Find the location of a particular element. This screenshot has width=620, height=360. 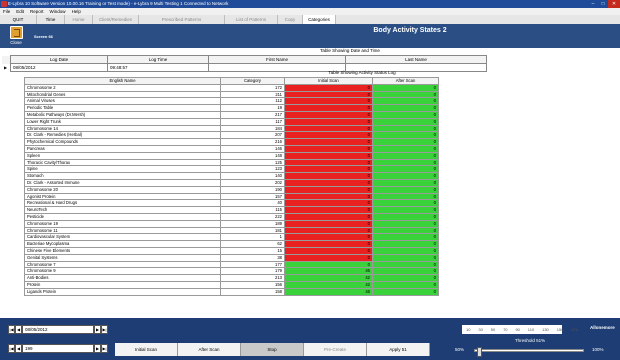

table-row: Chromosome 14 184 0 0 is located at coordinates (231, 128).